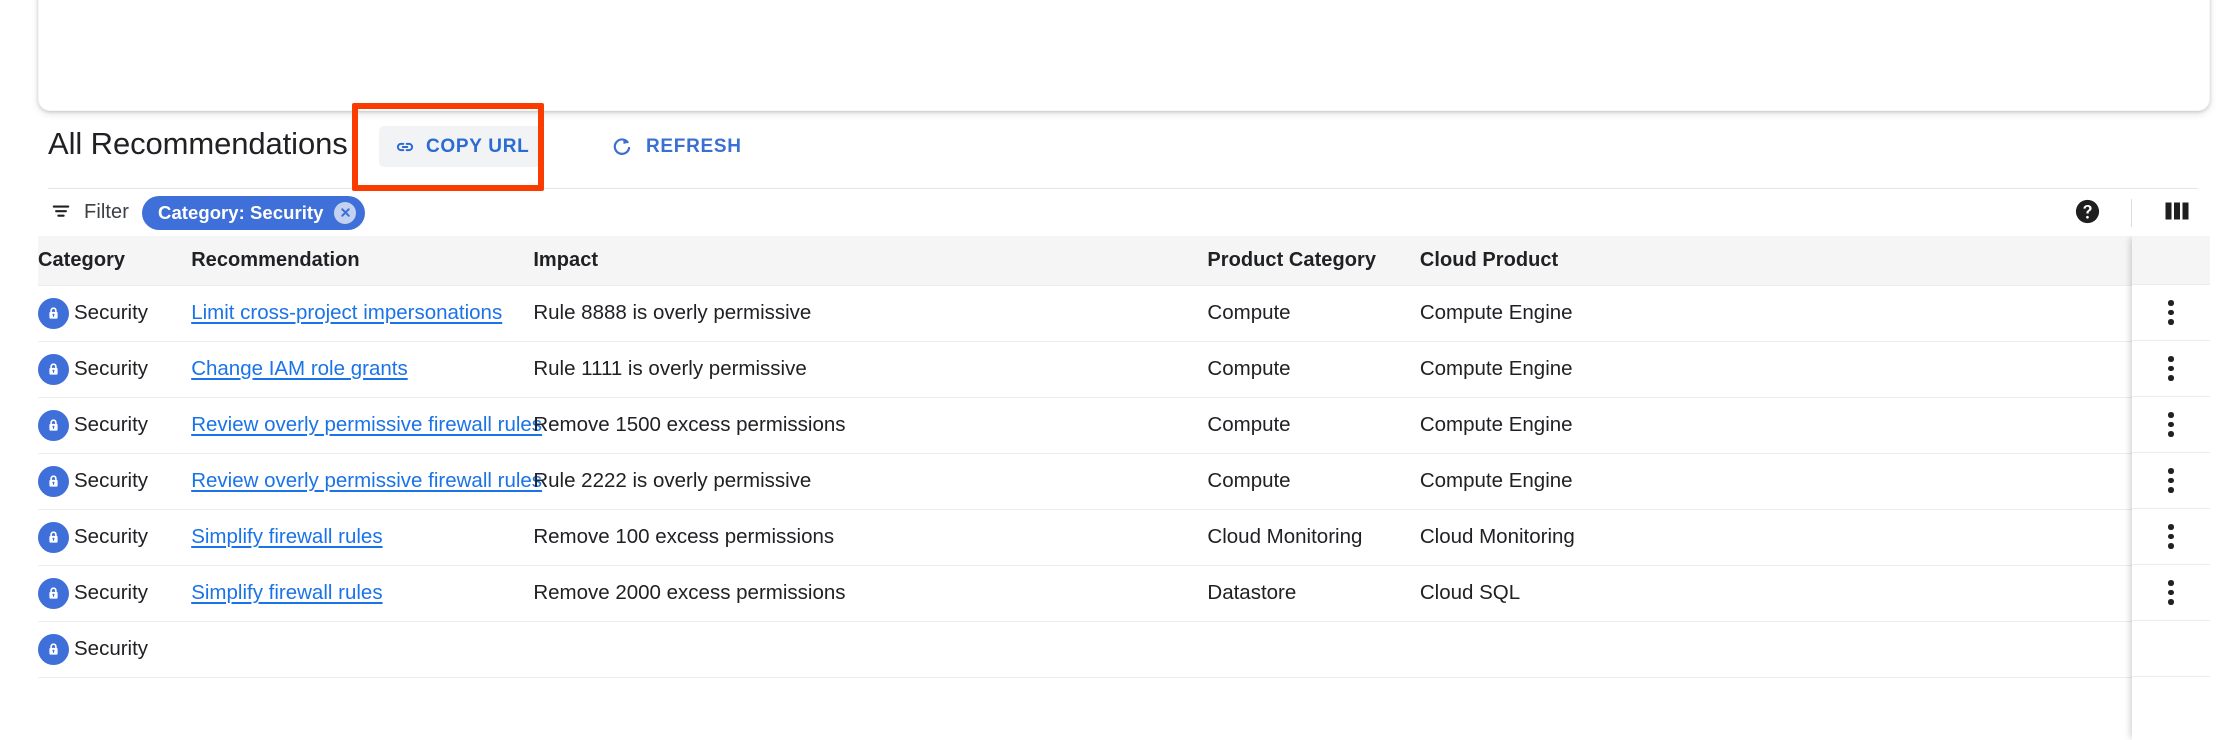 The image size is (2240, 740). I want to click on cell-impact: Rule 8888 is overly permissive, so click(870, 313).